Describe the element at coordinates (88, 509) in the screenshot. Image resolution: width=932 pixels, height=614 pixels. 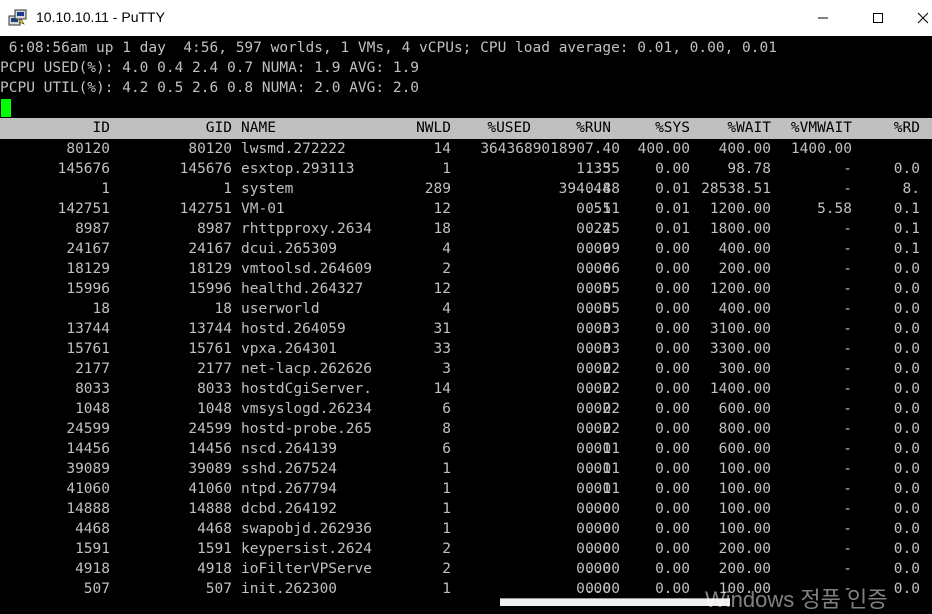
I see `cell-id: 14888` at that location.